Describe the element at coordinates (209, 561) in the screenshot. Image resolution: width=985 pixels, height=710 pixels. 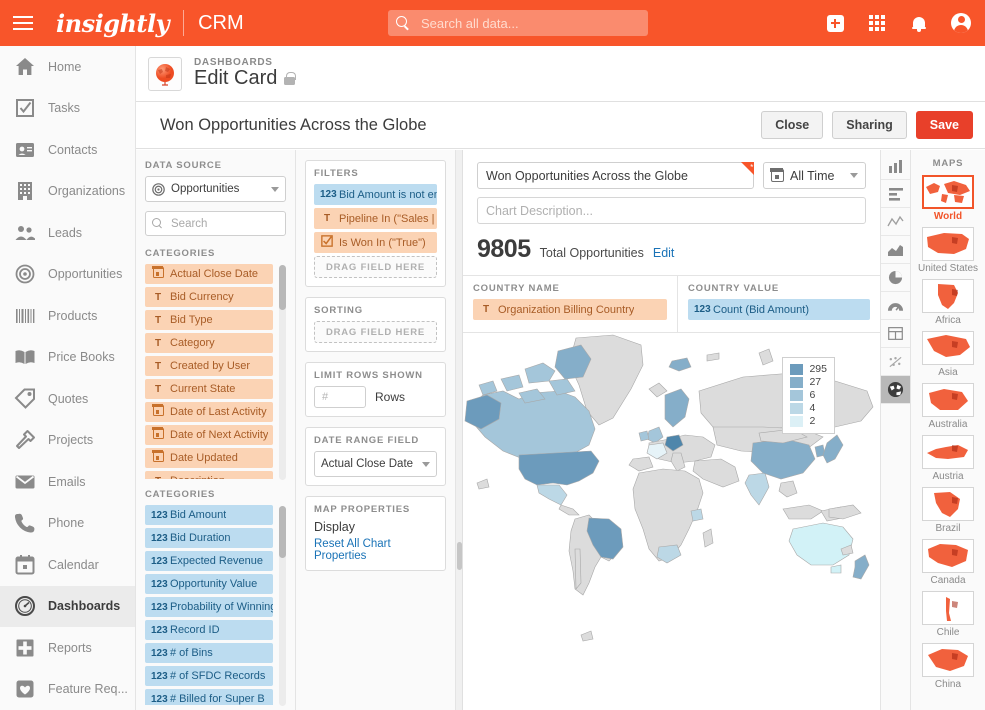
I see `field-pill: 123 Expected Revenue` at that location.